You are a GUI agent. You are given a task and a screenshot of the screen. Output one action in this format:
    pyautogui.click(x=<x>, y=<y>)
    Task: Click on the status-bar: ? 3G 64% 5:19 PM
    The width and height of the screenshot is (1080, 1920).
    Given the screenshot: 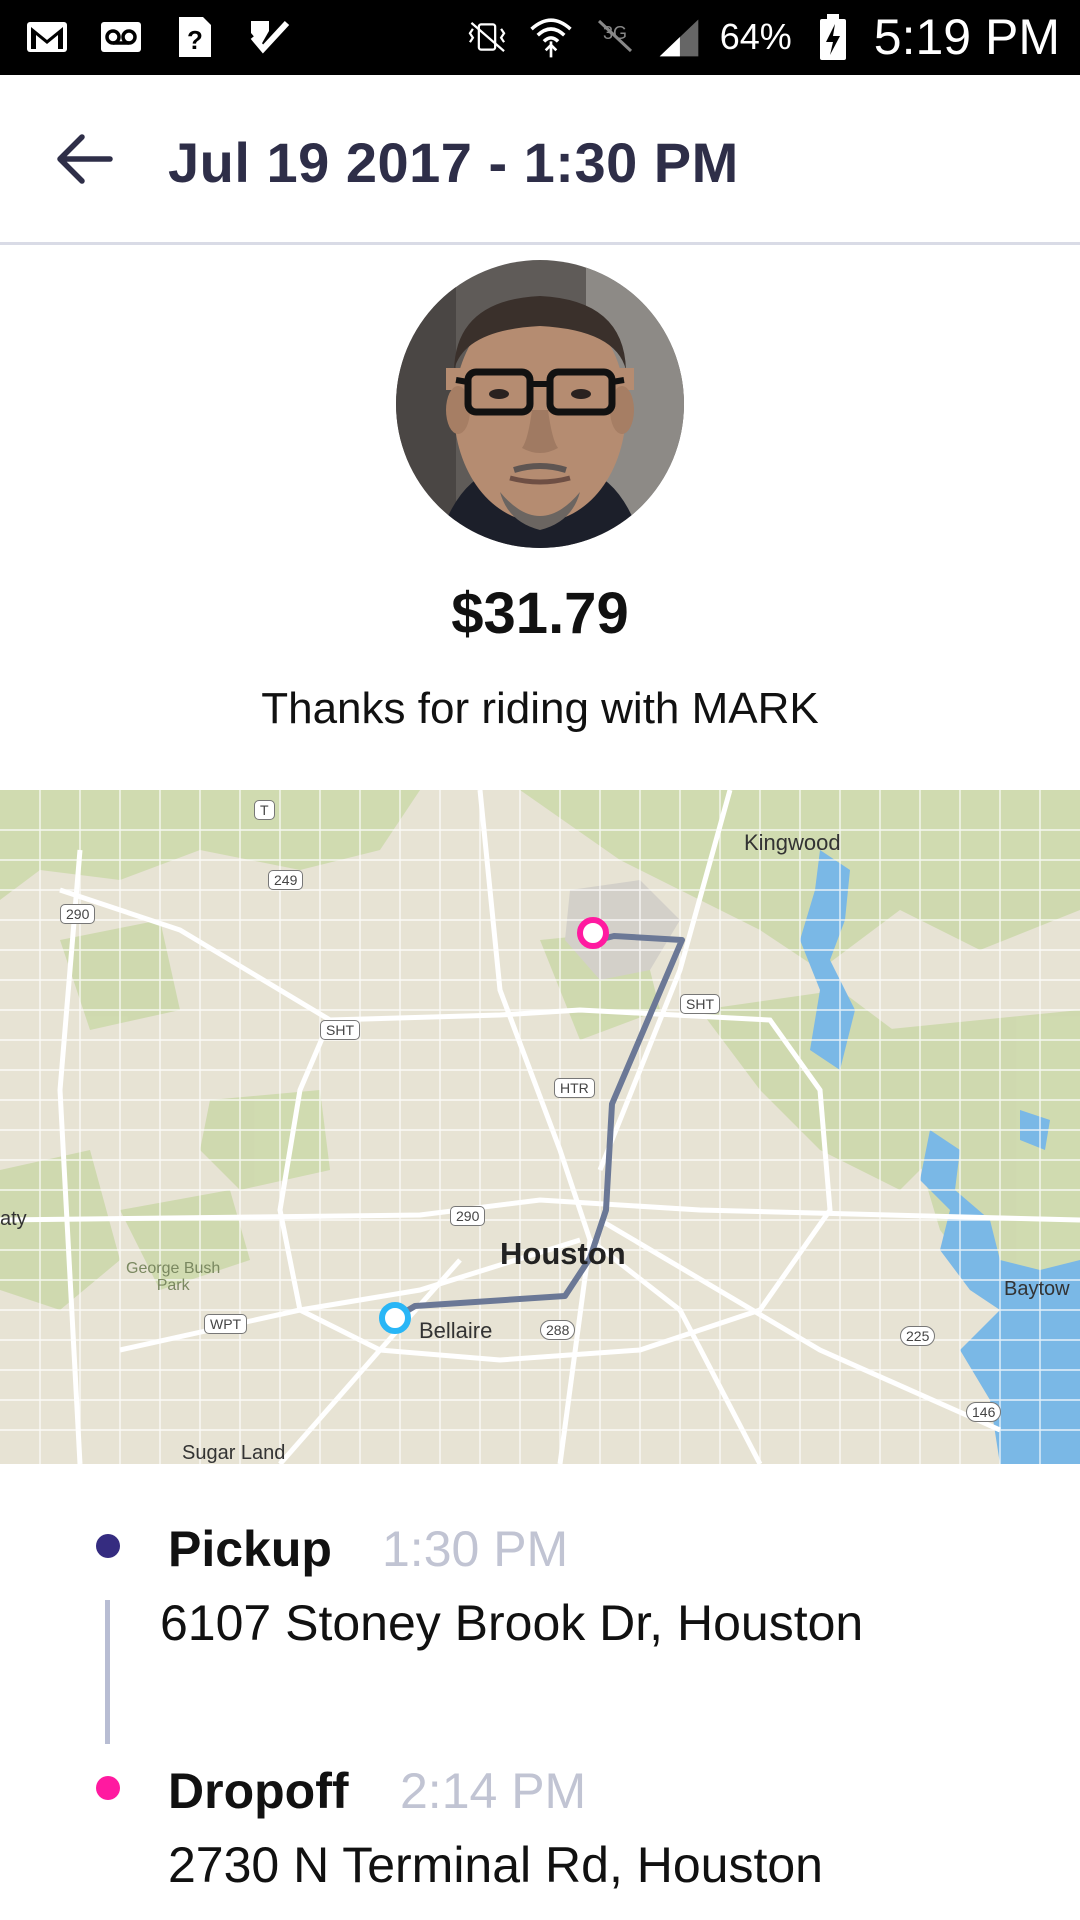 What is the action you would take?
    pyautogui.click(x=540, y=37)
    